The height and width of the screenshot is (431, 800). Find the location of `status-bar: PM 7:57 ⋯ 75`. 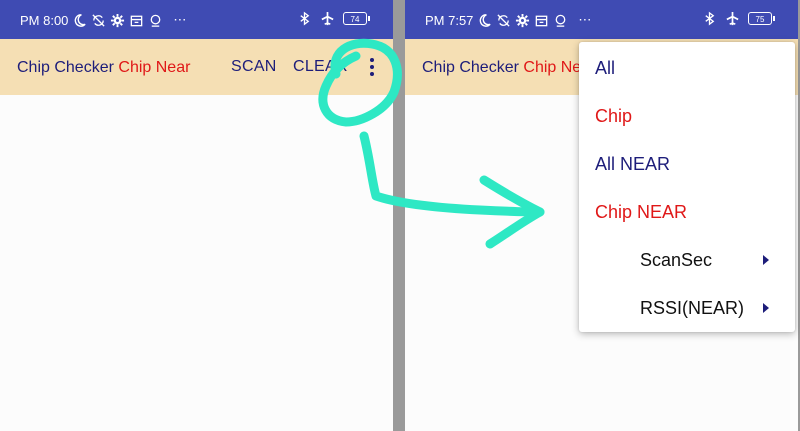

status-bar: PM 7:57 ⋯ 75 is located at coordinates (601, 19).